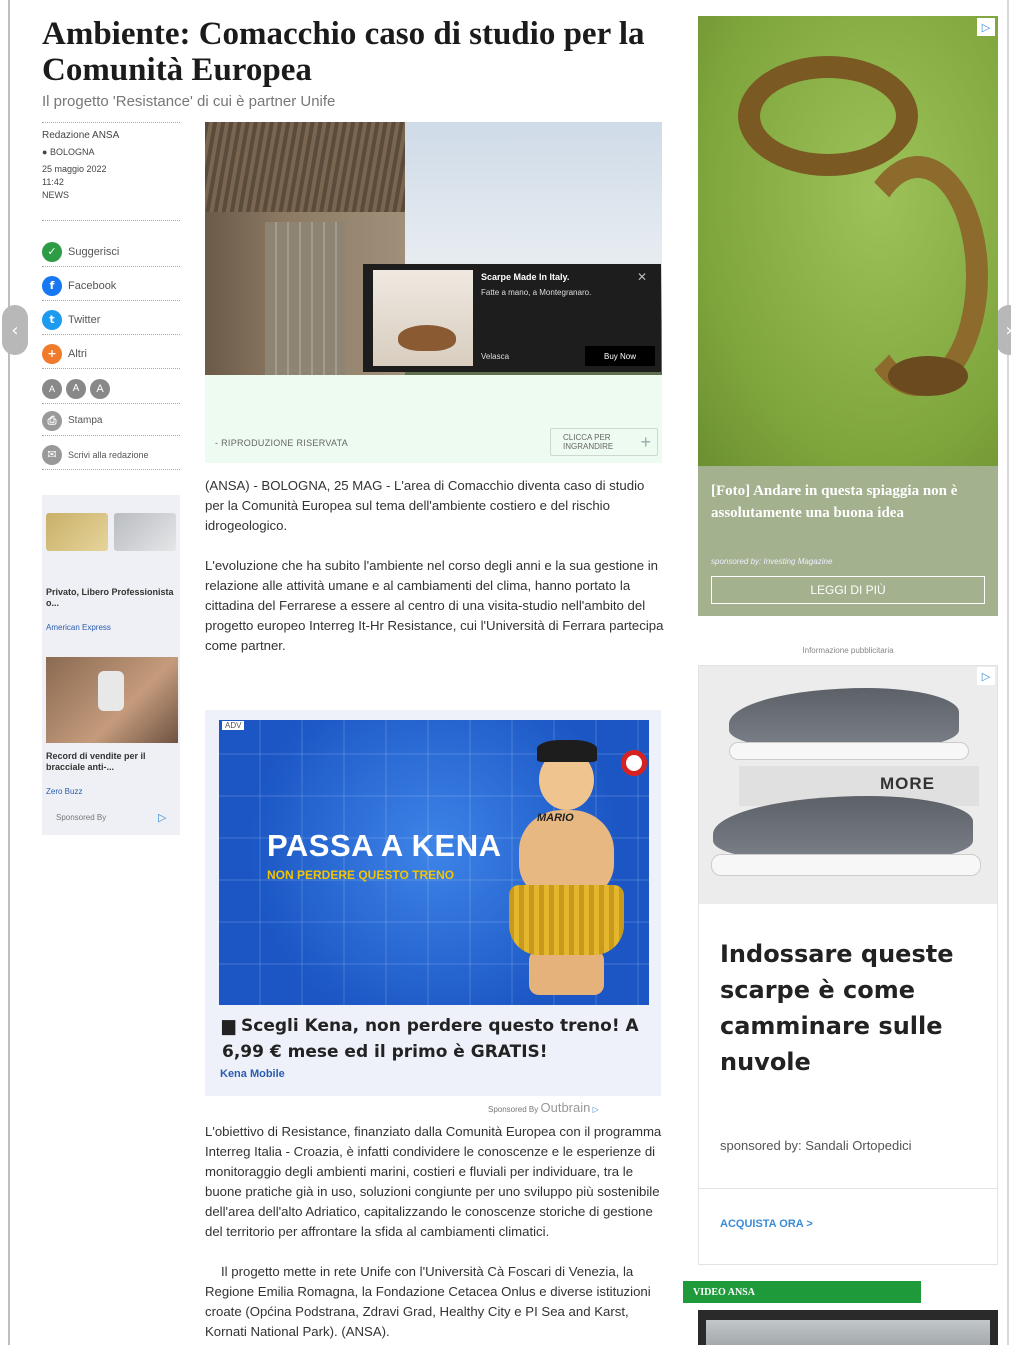 This screenshot has height=1345, width=1011. I want to click on popup-buy-now-button: Buy Now, so click(620, 356).